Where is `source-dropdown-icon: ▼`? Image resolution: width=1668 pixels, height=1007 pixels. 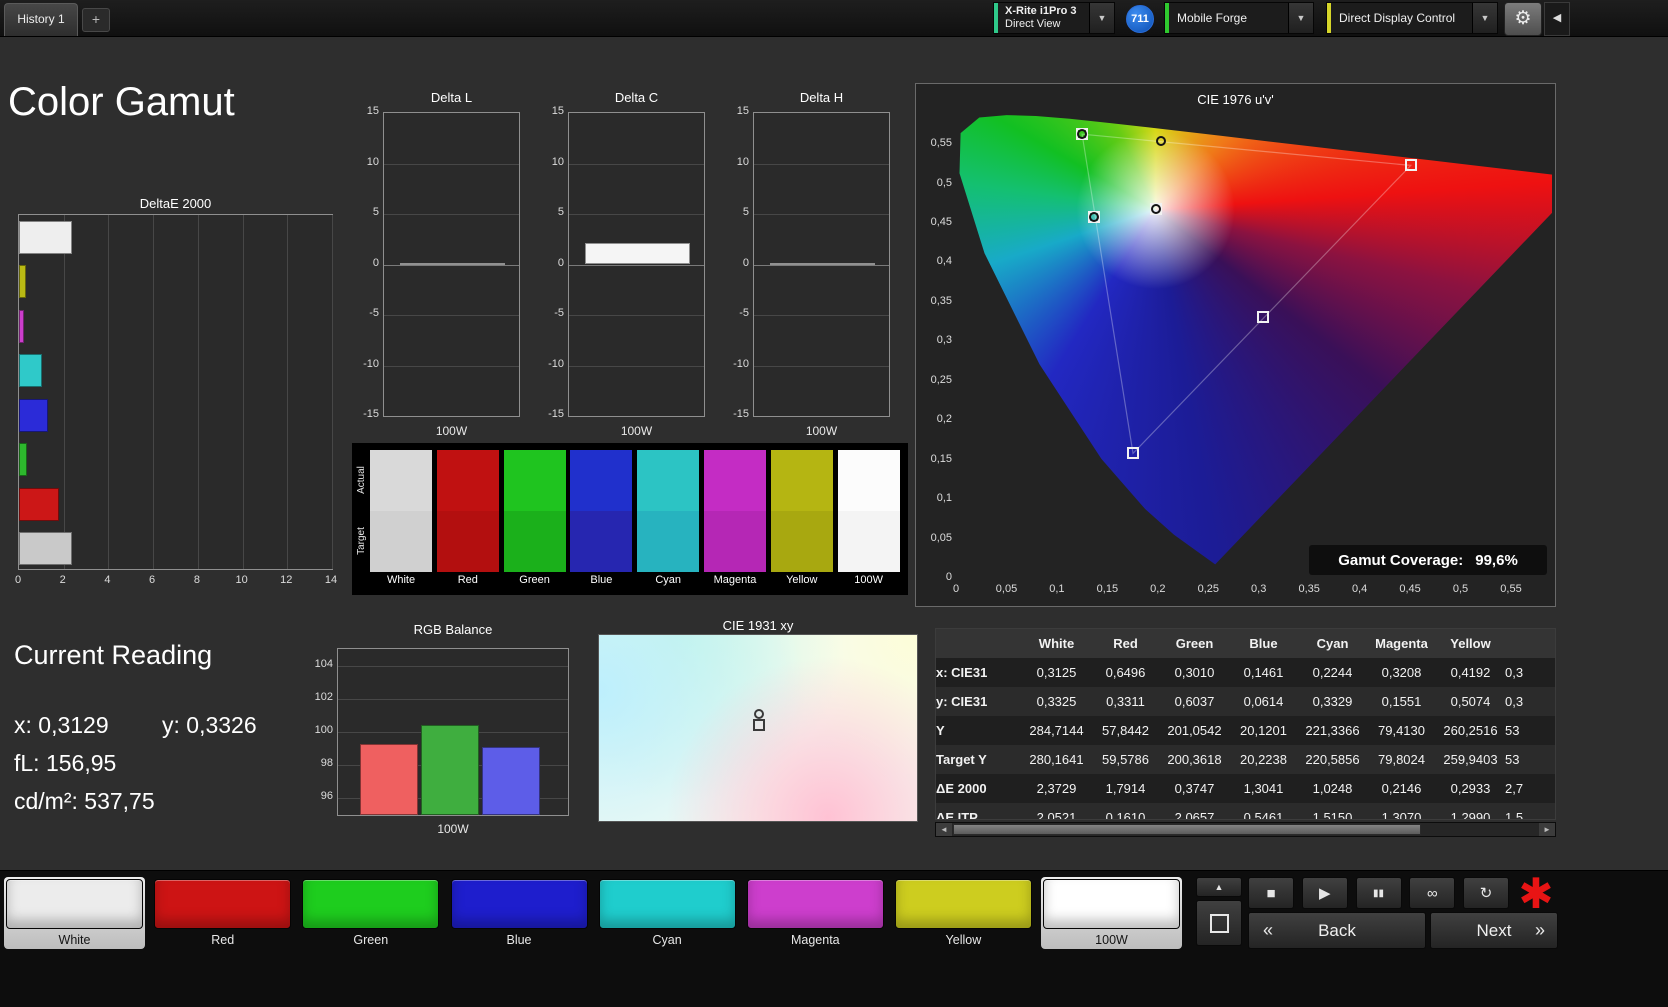 source-dropdown-icon: ▼ is located at coordinates (1300, 18).